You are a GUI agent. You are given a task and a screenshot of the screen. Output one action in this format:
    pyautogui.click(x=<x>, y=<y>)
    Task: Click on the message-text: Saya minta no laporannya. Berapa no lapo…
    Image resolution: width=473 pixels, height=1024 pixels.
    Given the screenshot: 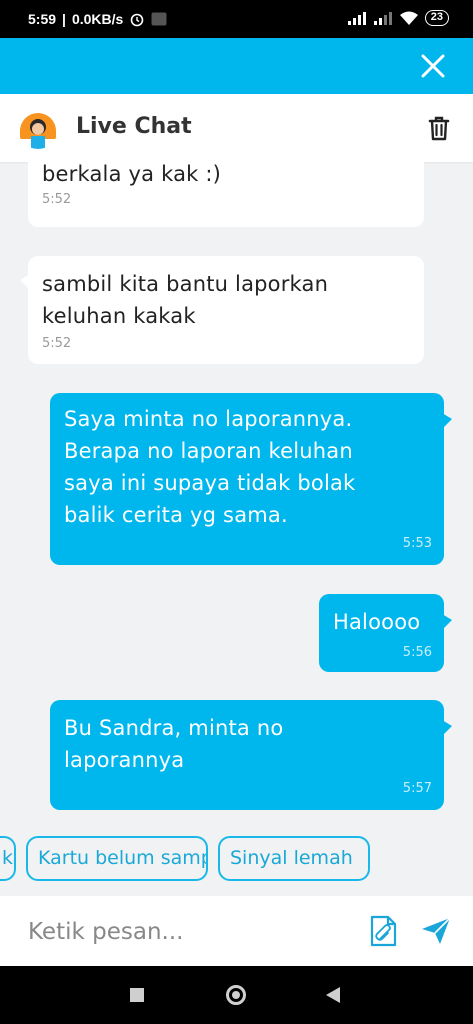 What is the action you would take?
    pyautogui.click(x=210, y=467)
    